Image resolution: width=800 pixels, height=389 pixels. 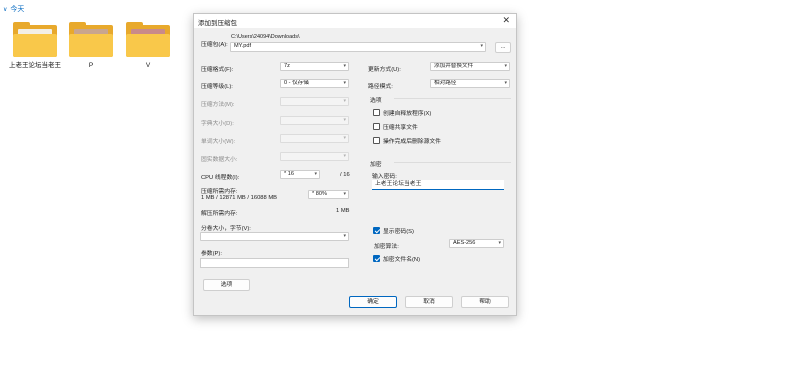 I want to click on format-value: 7z, so click(x=287, y=66).